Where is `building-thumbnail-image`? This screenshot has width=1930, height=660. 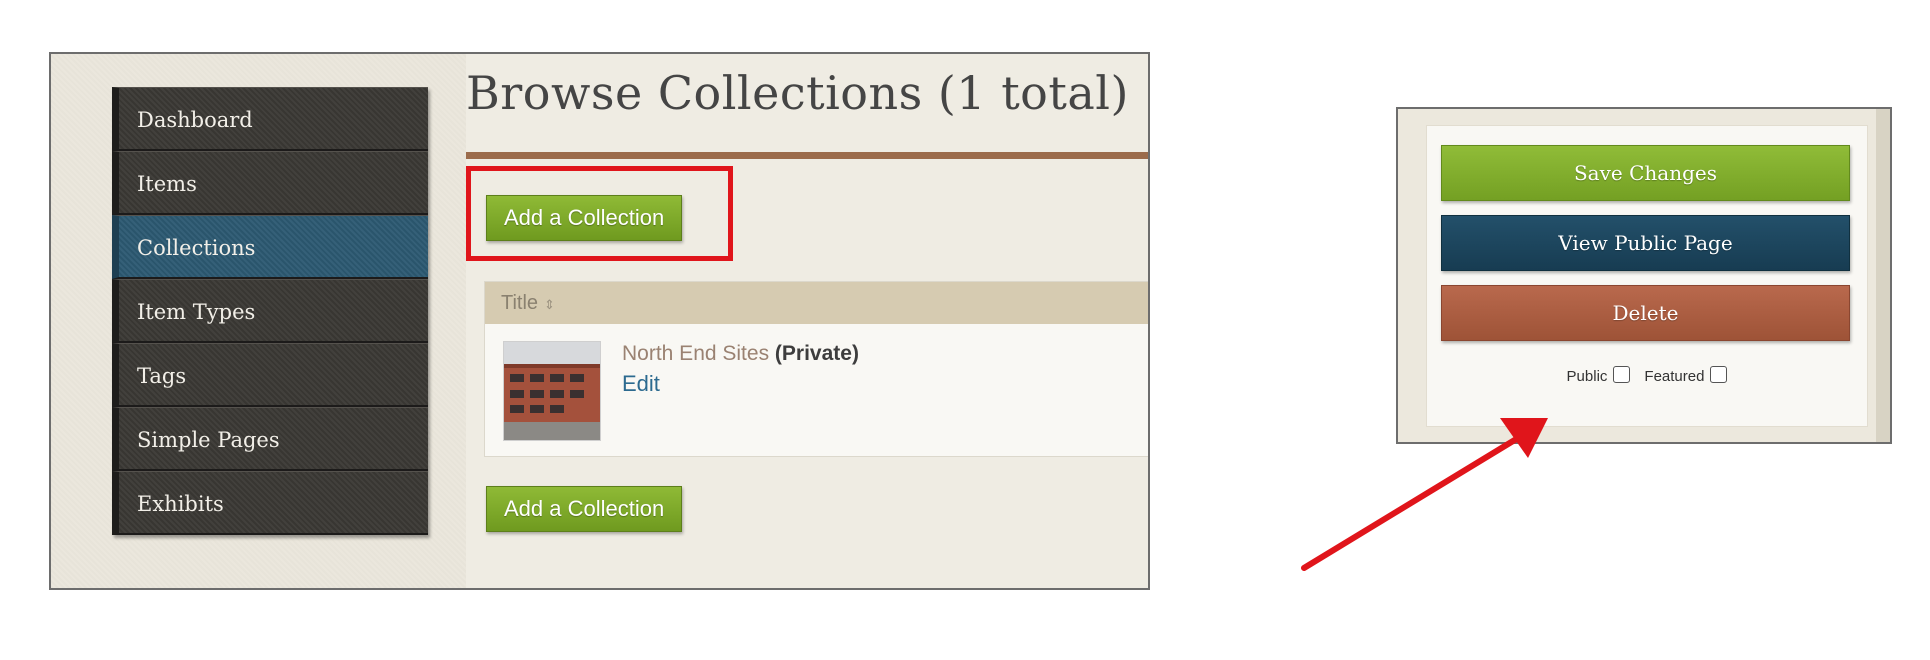
building-thumbnail-image is located at coordinates (552, 391).